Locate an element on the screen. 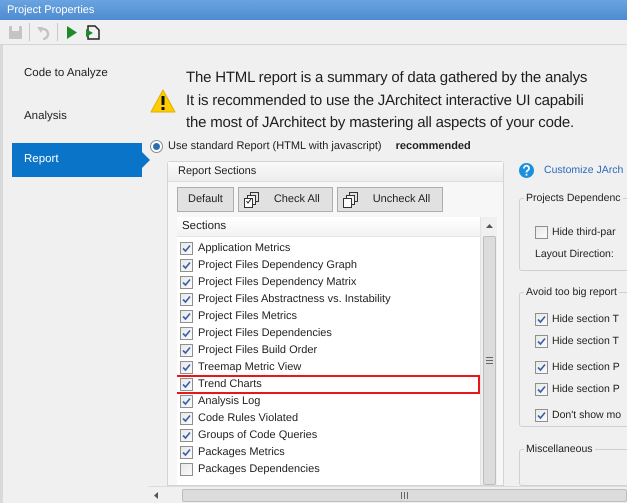 This screenshot has width=627, height=503. window-title: Project Properties is located at coordinates (50, 10).